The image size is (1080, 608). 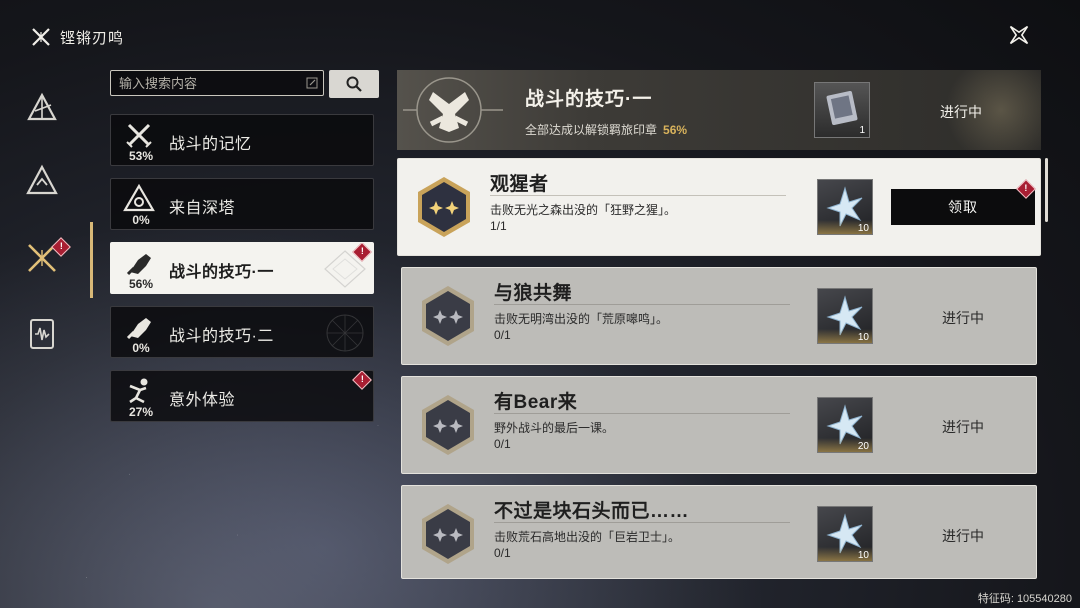 What do you see at coordinates (863, 446) in the screenshot?
I see `reward-quantity: 20` at bounding box center [863, 446].